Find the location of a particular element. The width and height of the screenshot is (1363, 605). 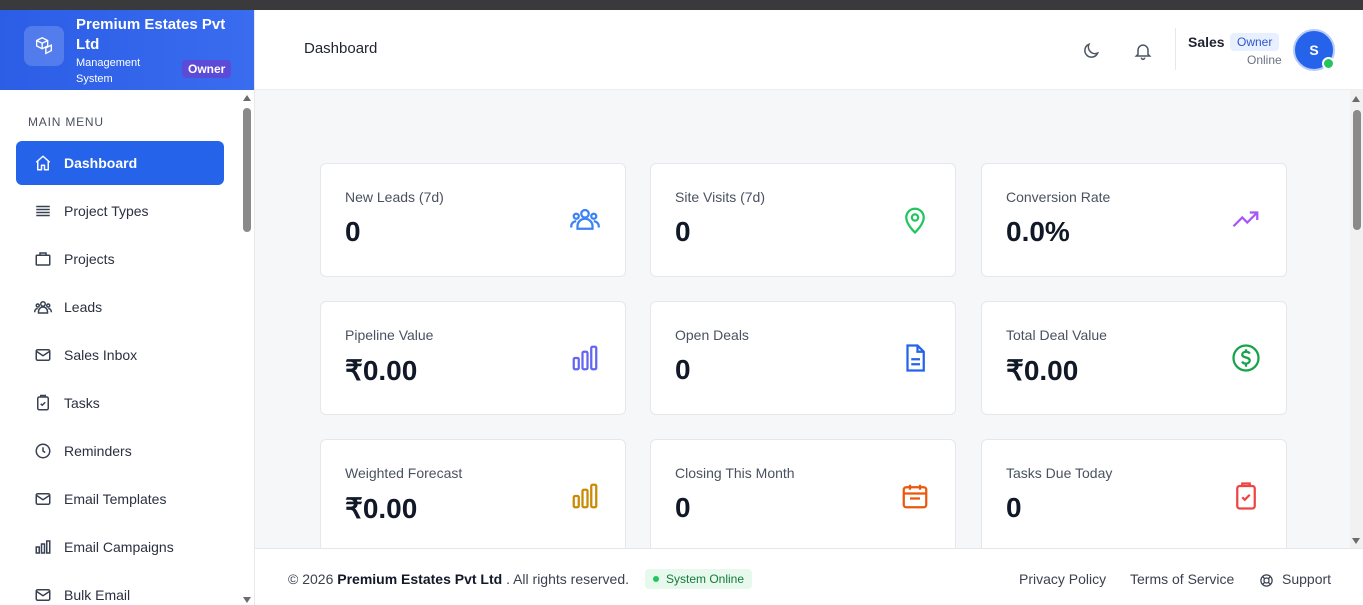

sidebar-item-label: Sales Inbox is located at coordinates (101, 355).